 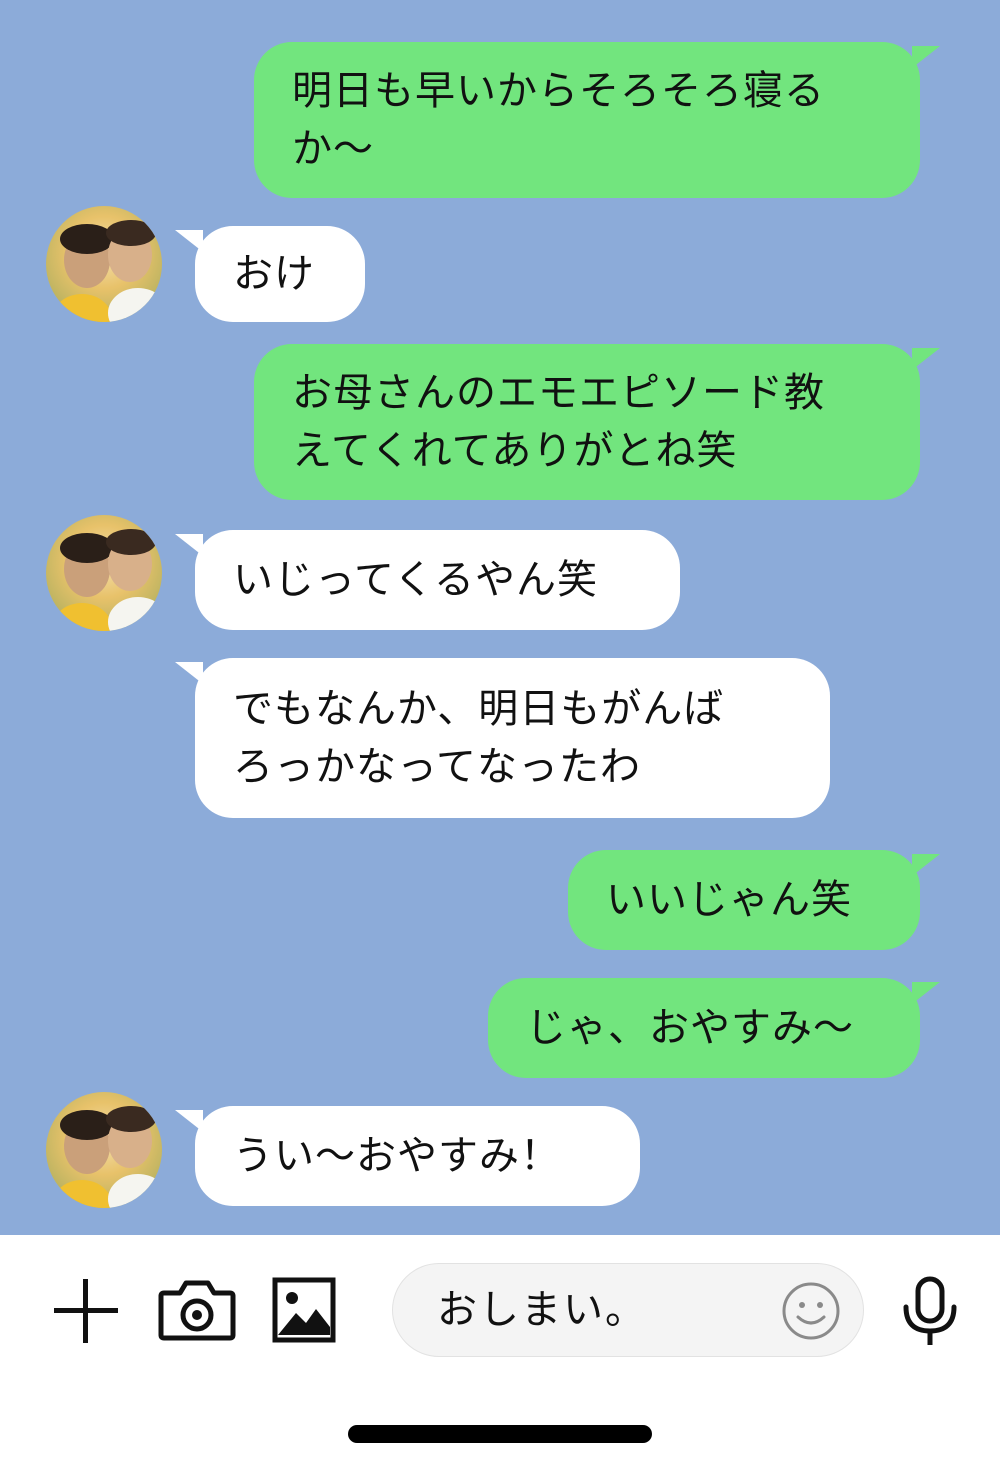 I want to click on message-bubble: うい〜おやすみ！, so click(x=417, y=1156).